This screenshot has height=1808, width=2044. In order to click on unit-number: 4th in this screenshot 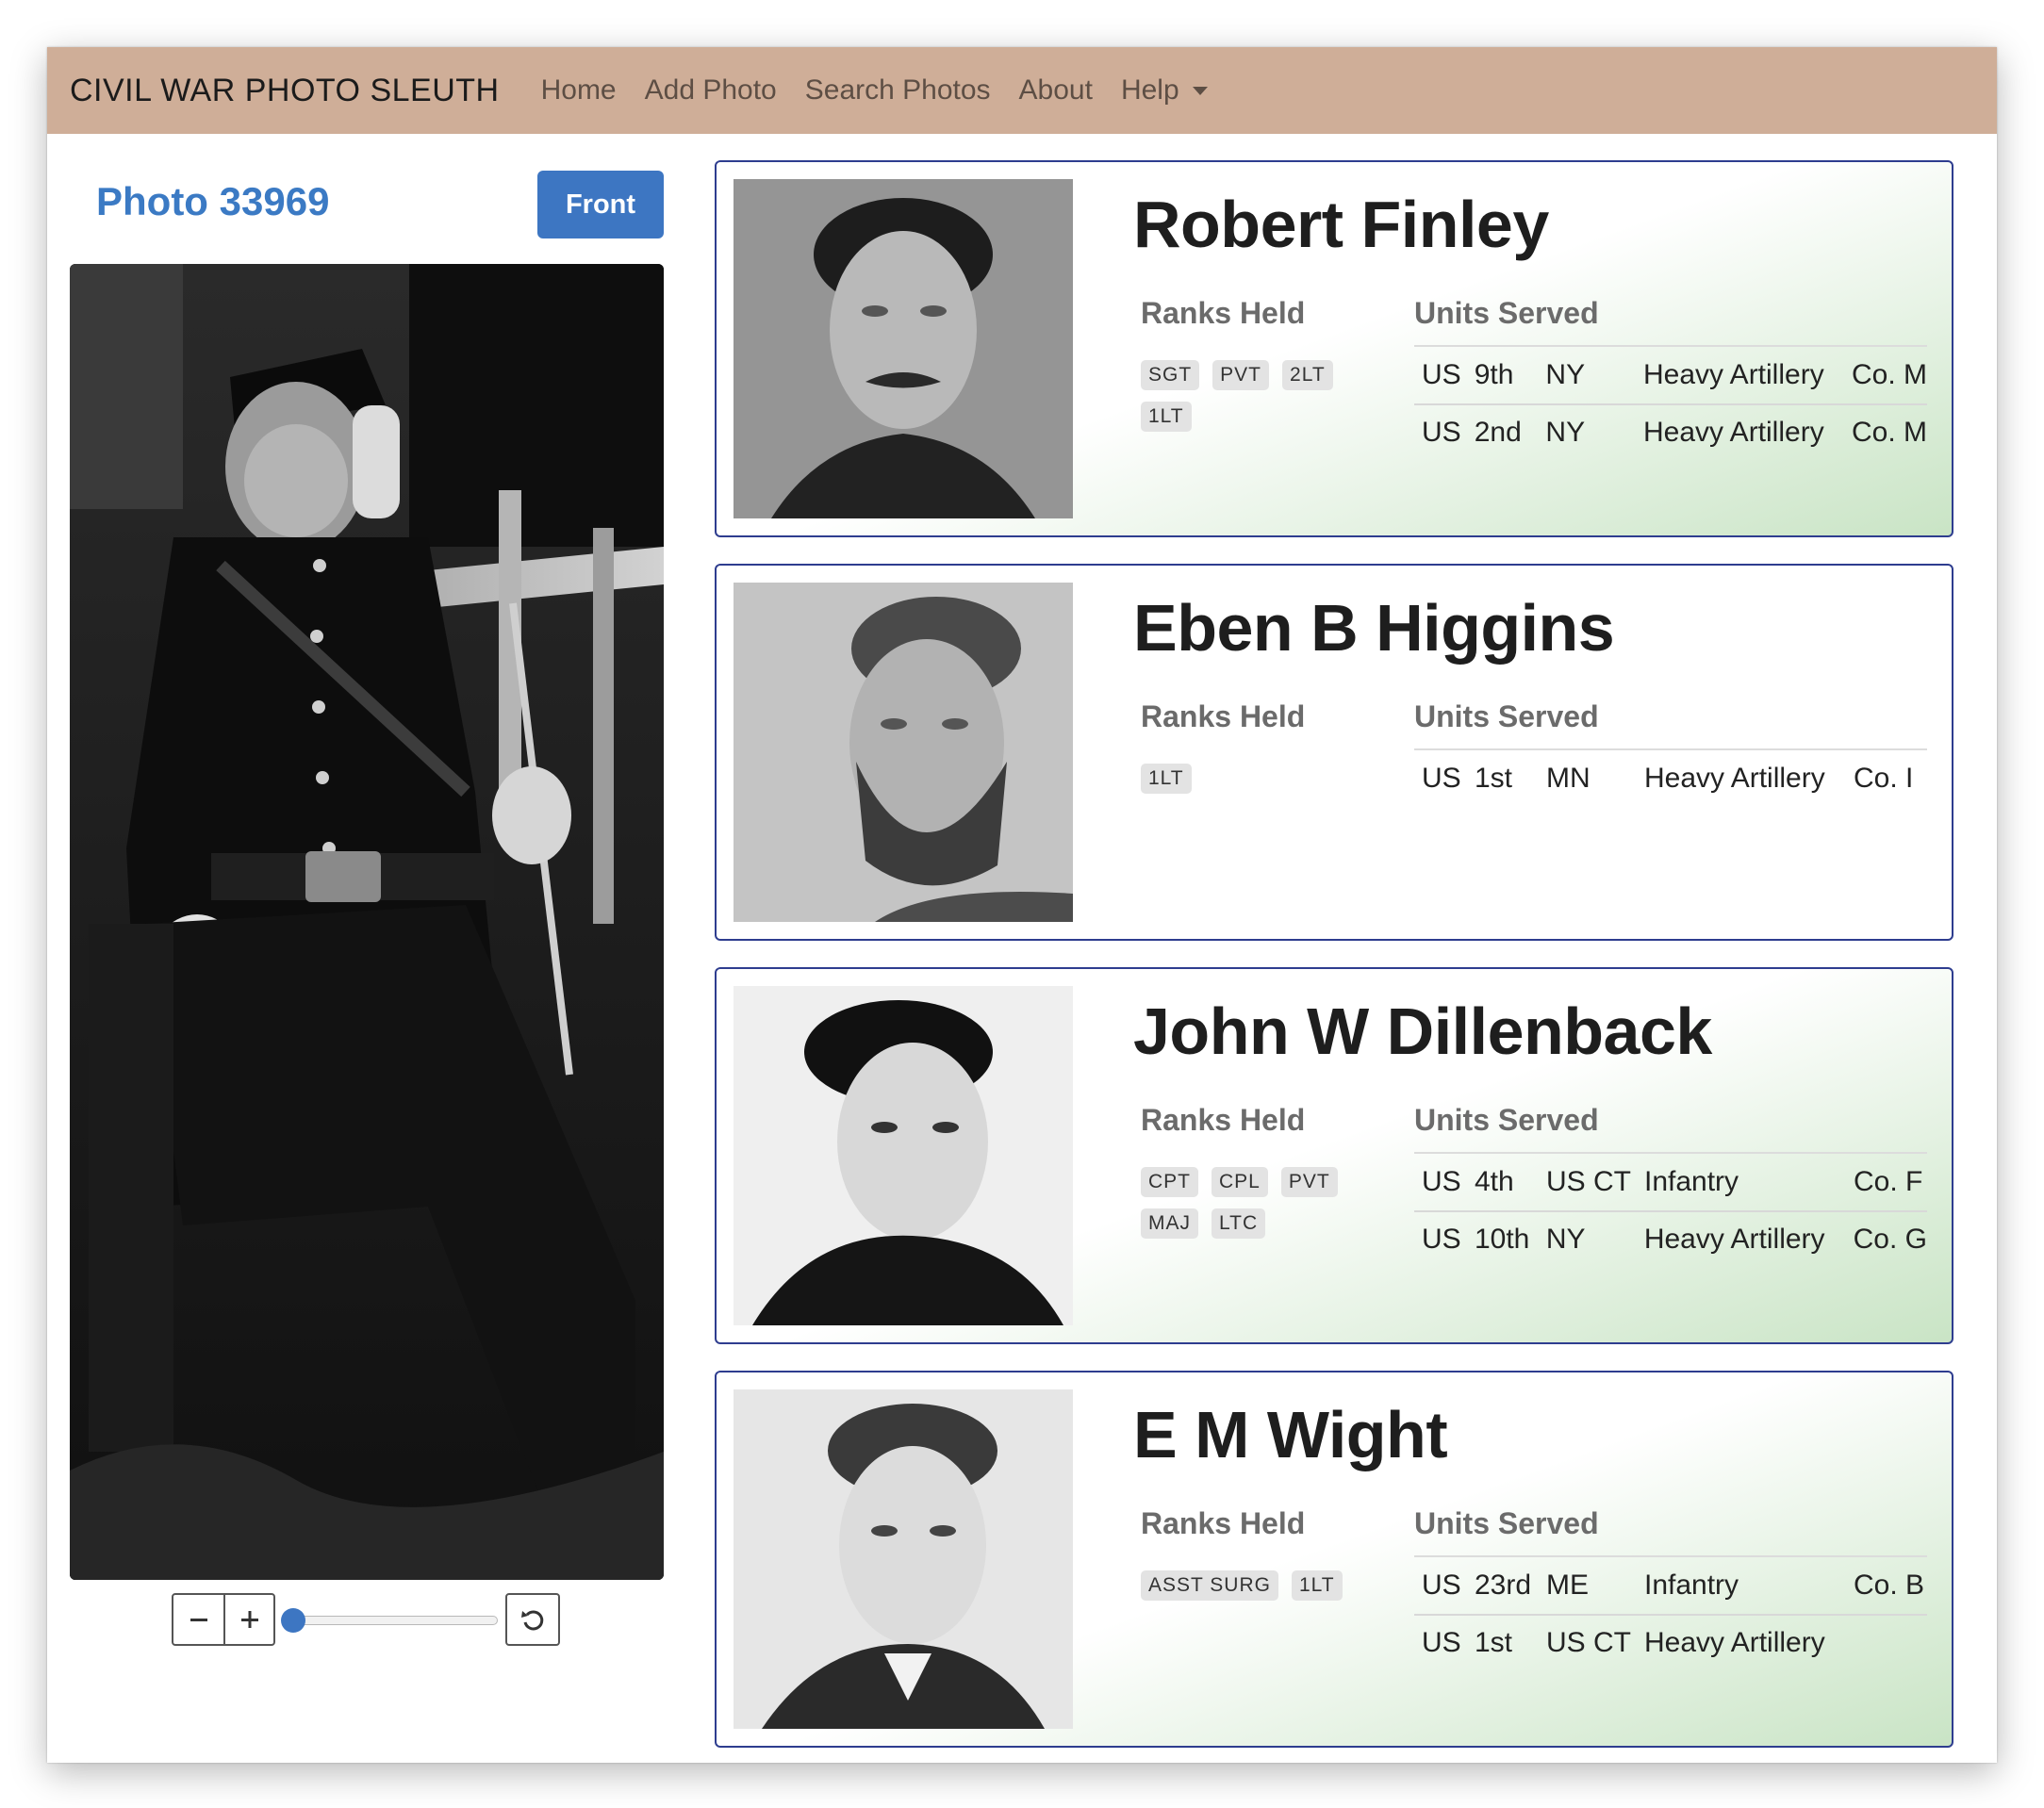, I will do `click(1494, 1181)`.